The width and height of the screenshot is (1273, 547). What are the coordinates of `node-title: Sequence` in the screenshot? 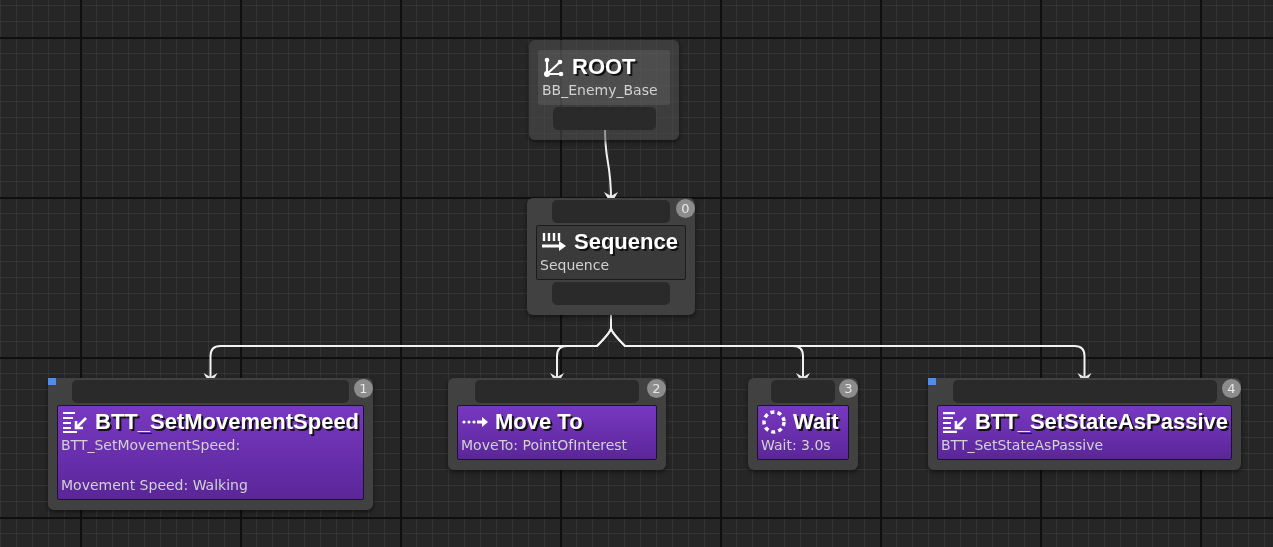 It's located at (626, 242).